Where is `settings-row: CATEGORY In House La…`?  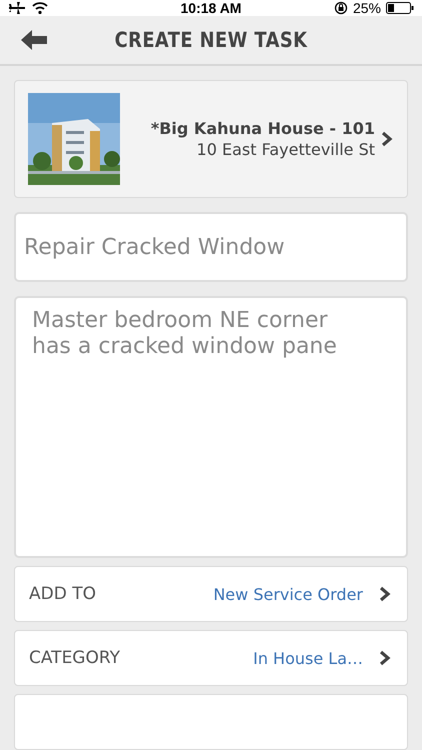 settings-row: CATEGORY In House La… is located at coordinates (211, 658).